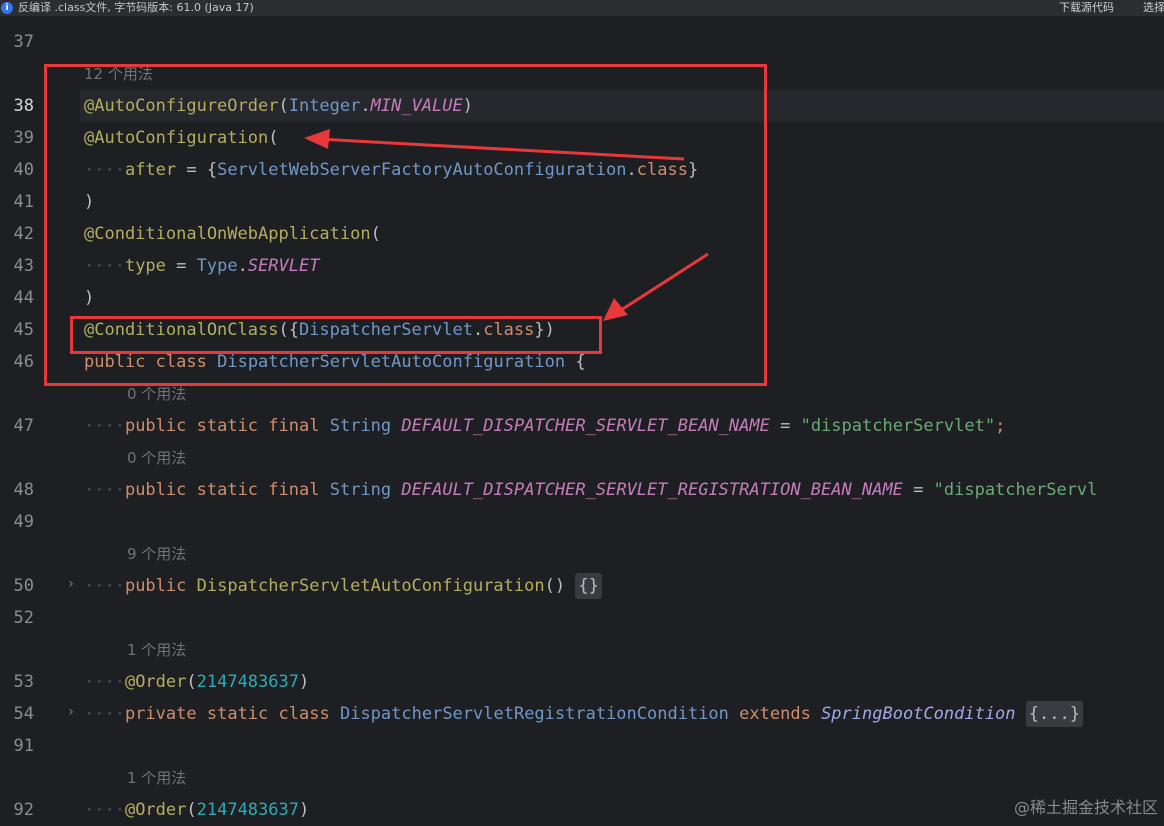 This screenshot has width=1164, height=826. I want to click on download-source-link: 下载源代码, so click(1086, 8).